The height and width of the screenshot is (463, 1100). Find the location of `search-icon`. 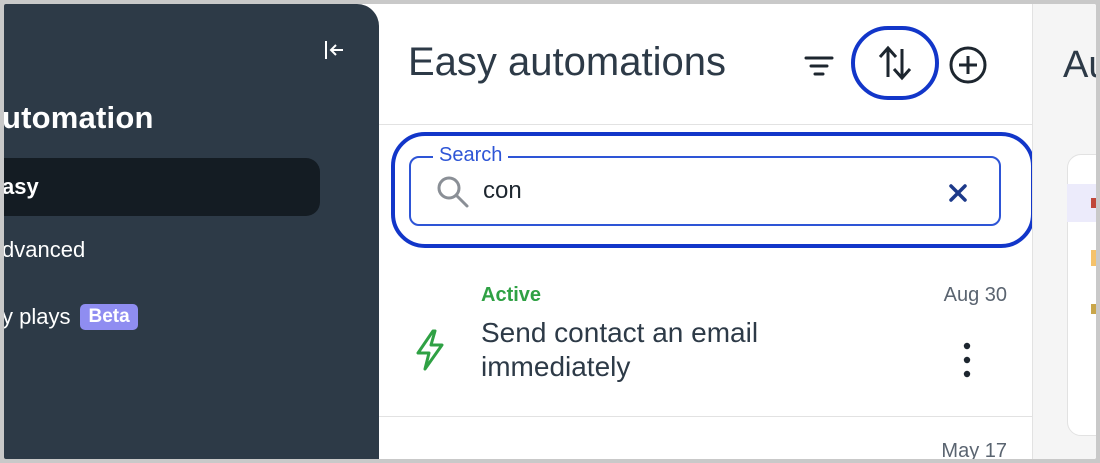

search-icon is located at coordinates (453, 192).